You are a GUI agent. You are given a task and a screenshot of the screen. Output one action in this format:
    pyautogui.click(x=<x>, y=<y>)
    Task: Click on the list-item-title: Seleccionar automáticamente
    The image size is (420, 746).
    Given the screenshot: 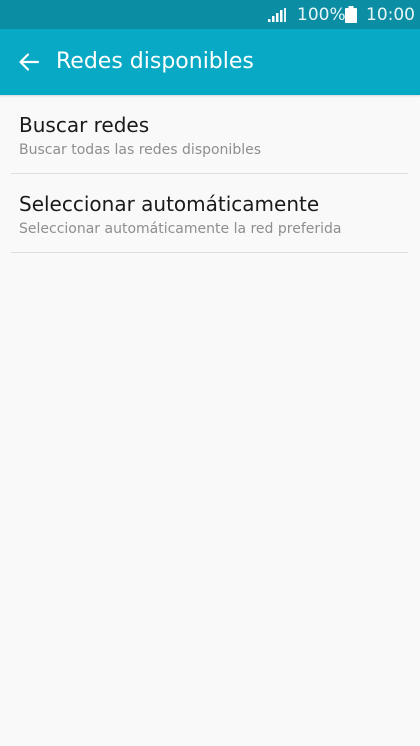 What is the action you would take?
    pyautogui.click(x=169, y=204)
    